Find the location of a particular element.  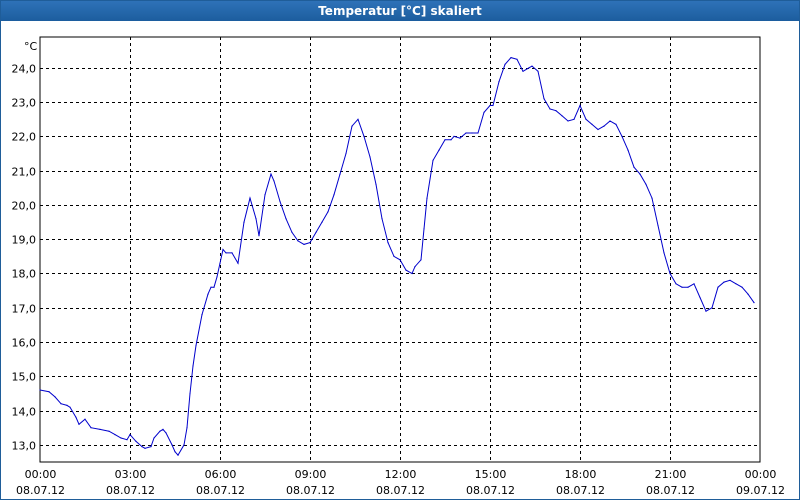

y-tick-label: 15,0 is located at coordinates (24, 377).